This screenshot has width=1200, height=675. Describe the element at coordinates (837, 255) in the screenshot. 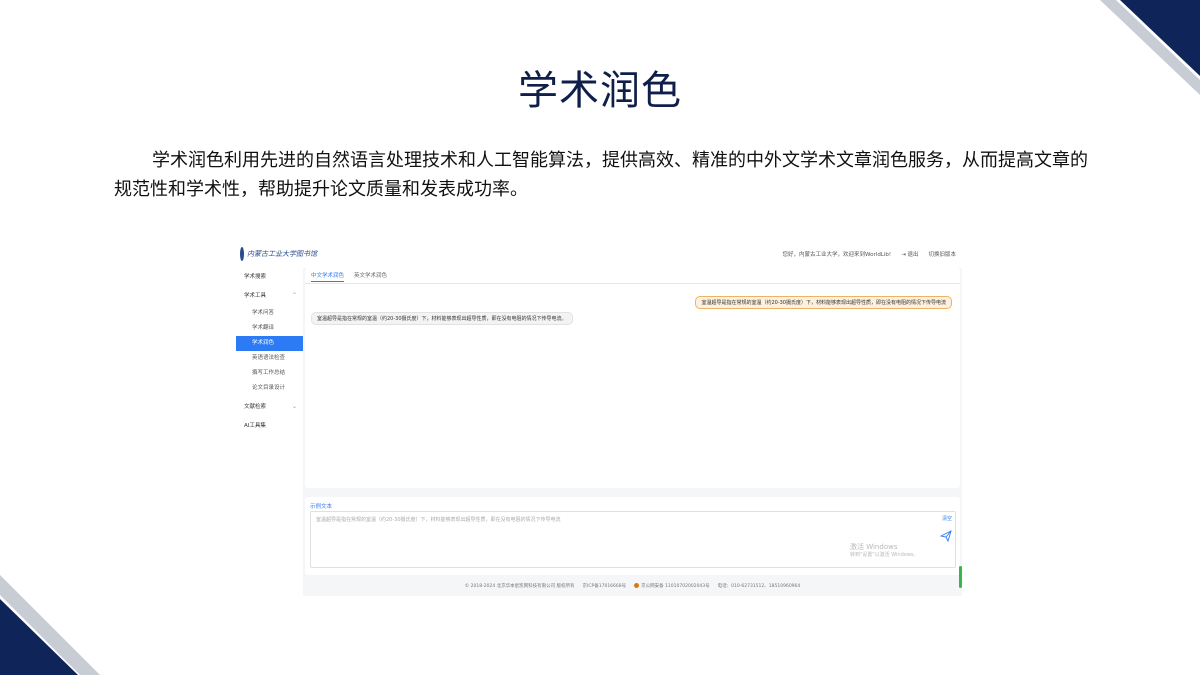

I see `greeting-text: 您好，内蒙古工业大学，欢迎来到WorldLib!` at that location.